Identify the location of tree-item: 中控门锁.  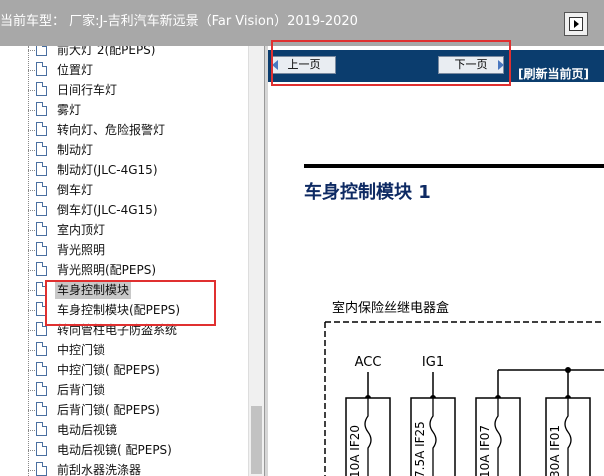
(138, 350).